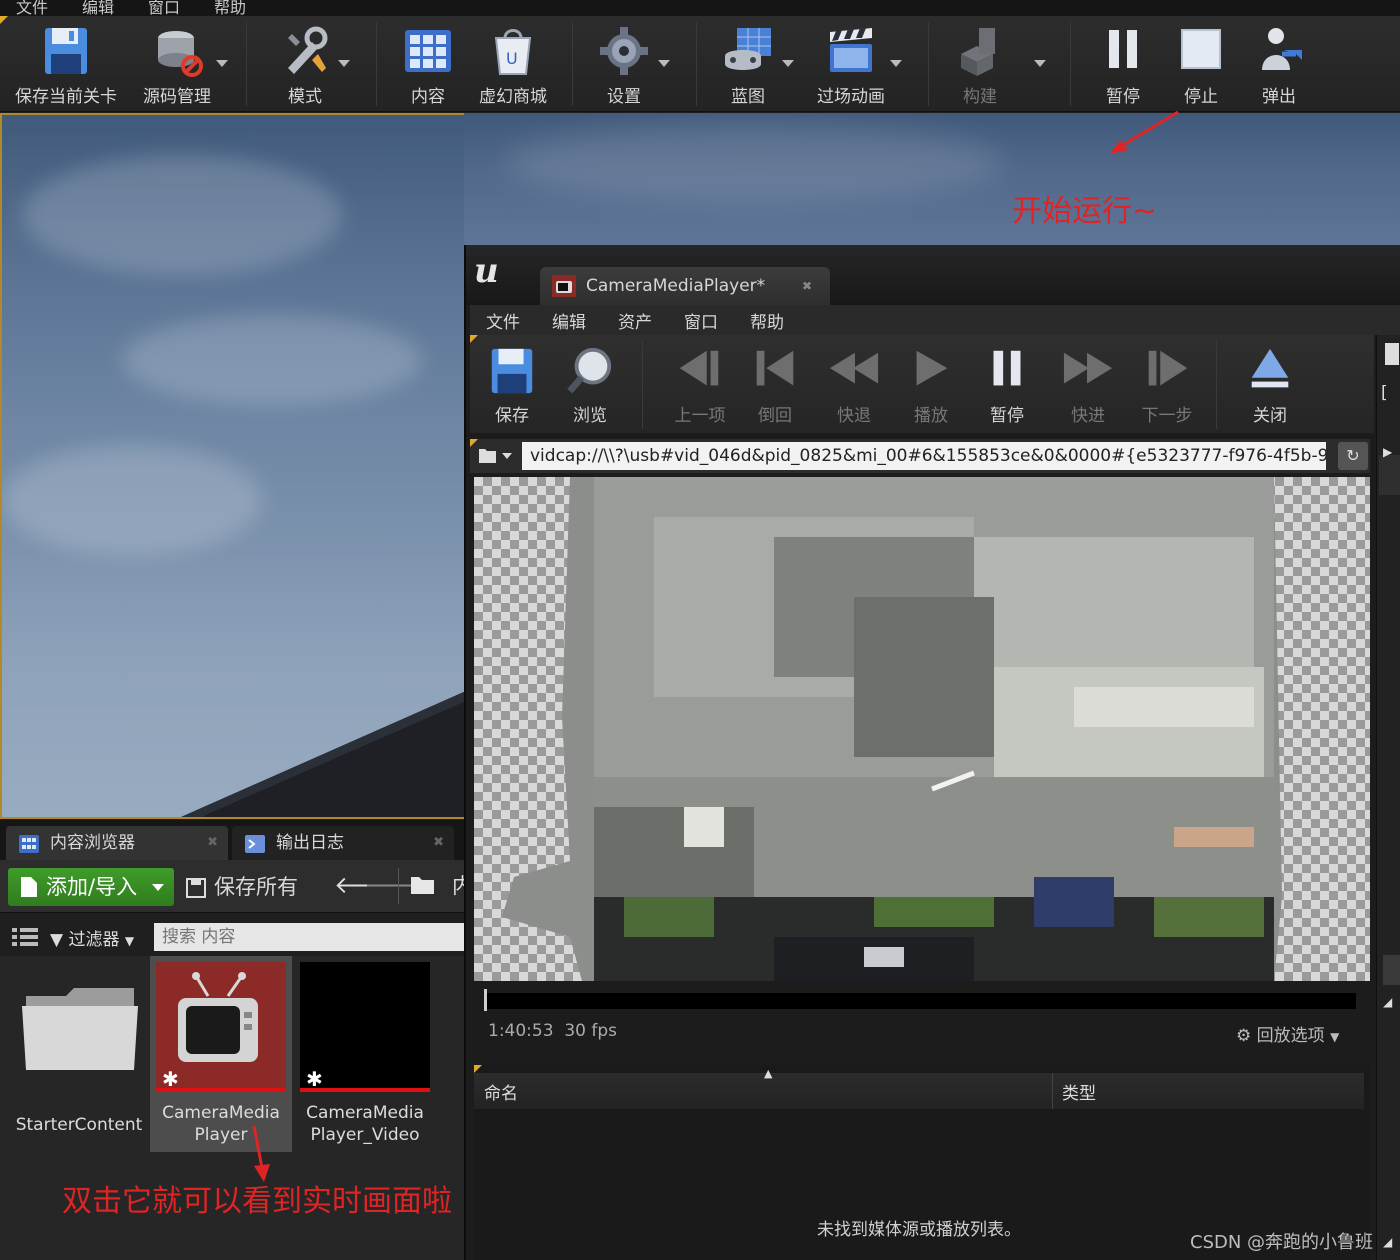 The width and height of the screenshot is (1400, 1260). I want to click on browse-button: 浏览, so click(590, 384).